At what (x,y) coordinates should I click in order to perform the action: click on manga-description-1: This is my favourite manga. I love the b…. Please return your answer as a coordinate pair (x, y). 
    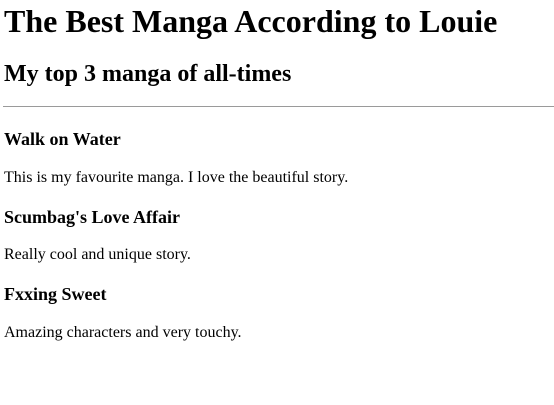
    Looking at the image, I should click on (176, 177).